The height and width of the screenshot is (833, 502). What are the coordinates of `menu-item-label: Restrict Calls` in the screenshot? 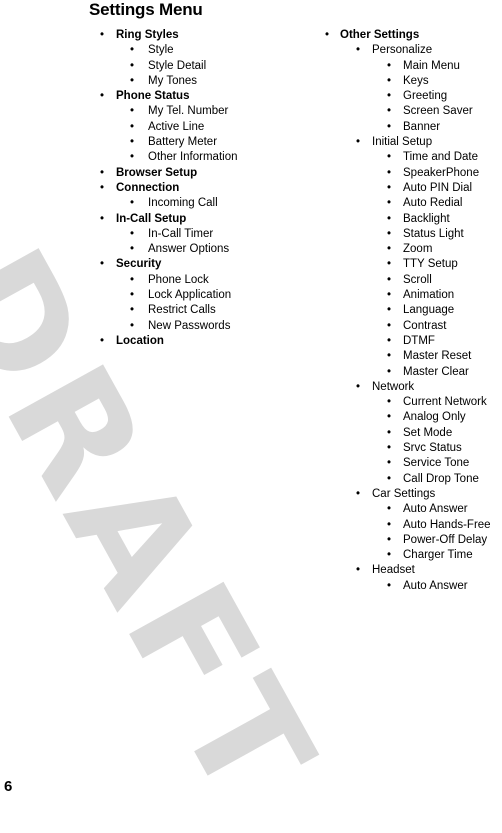 It's located at (182, 310).